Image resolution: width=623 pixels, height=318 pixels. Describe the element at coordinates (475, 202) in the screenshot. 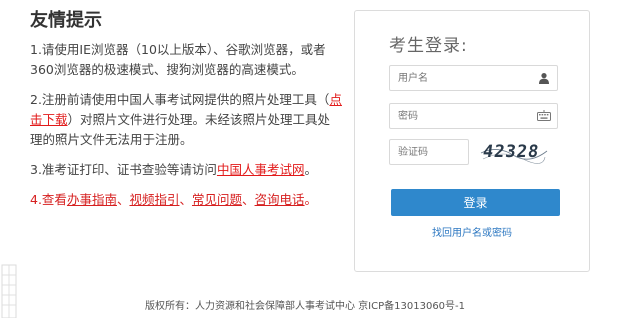

I see `login-button: 登录` at that location.